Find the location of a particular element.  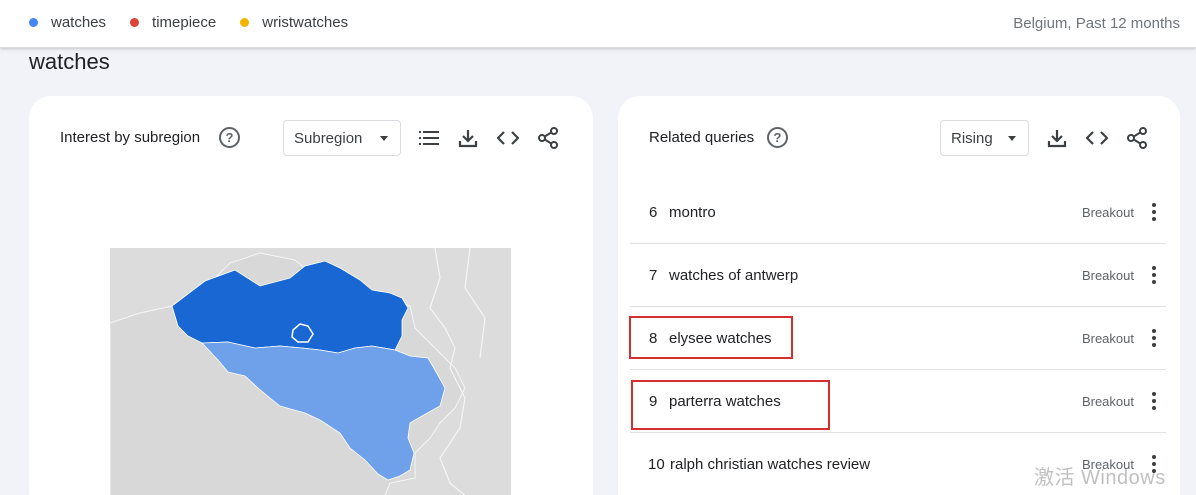

query-row: 6 montro Breakout is located at coordinates (898, 212).